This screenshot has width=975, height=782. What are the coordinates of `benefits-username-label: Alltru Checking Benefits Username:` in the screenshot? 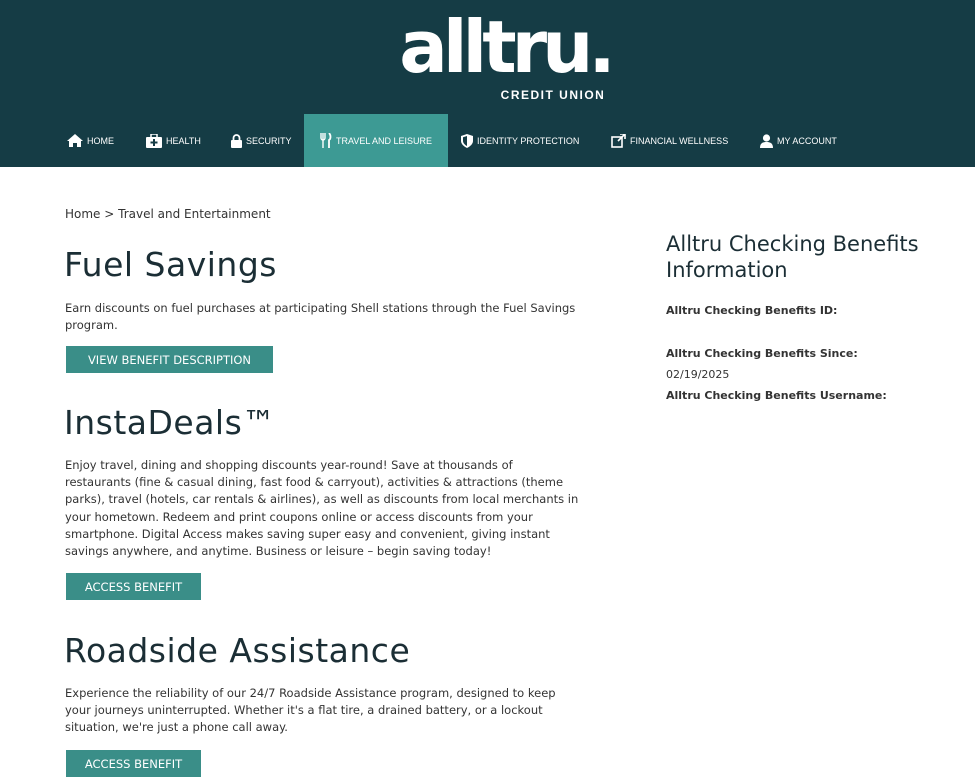 It's located at (776, 395).